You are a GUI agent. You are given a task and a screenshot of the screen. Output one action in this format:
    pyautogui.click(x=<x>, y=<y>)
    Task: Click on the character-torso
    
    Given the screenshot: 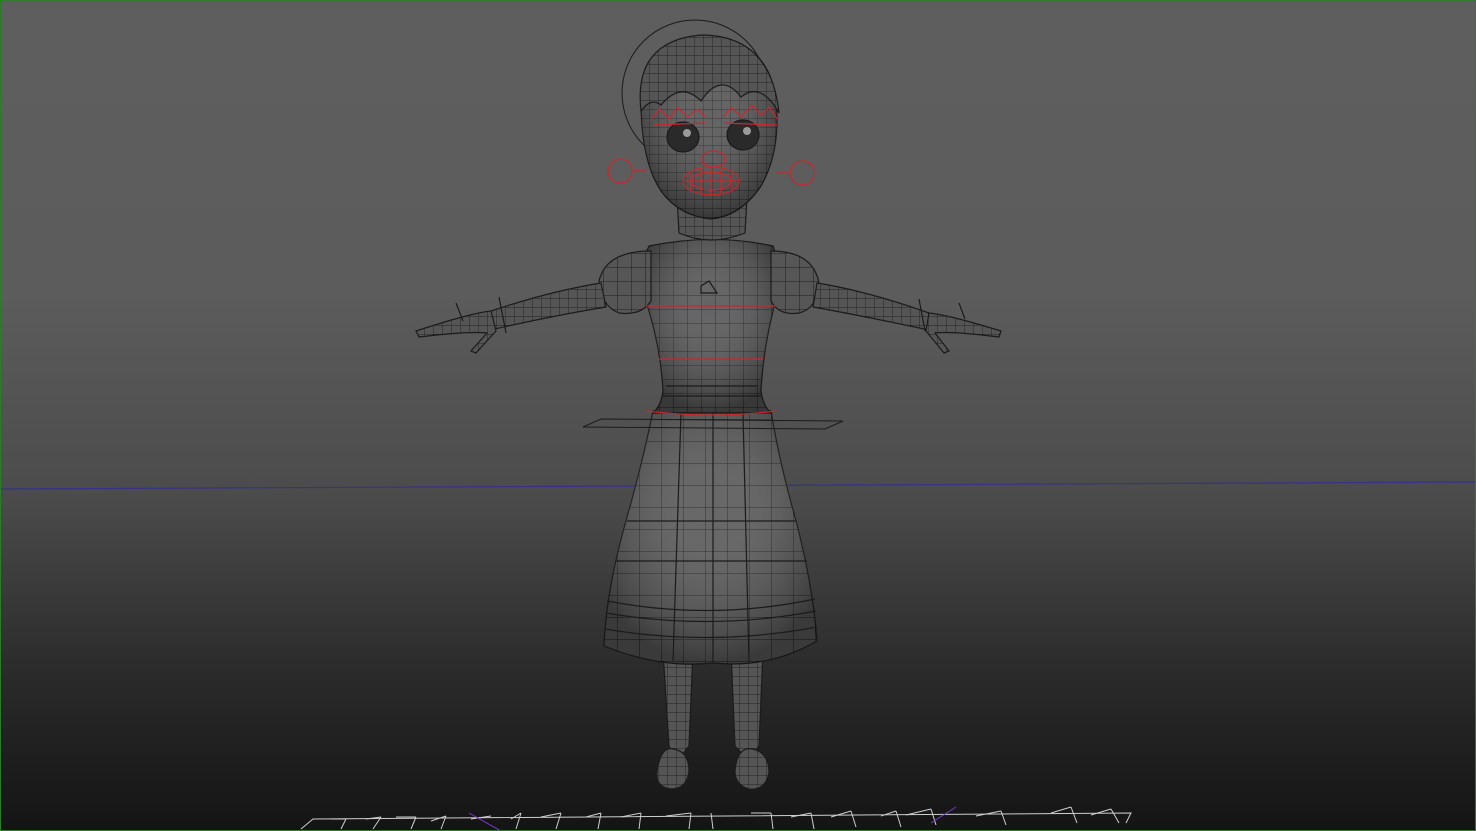 What is the action you would take?
    pyautogui.click(x=710, y=326)
    